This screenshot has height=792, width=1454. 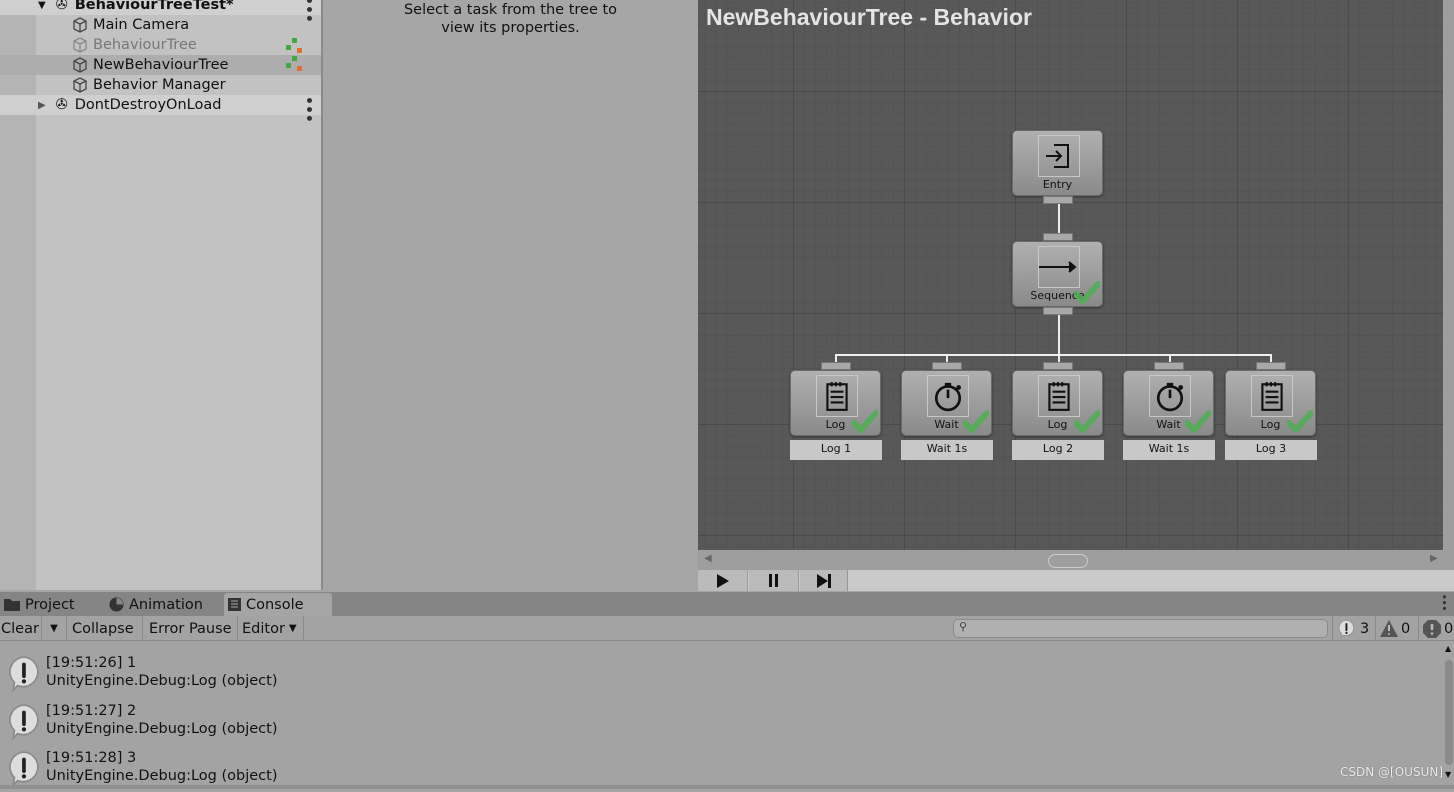 I want to click on scroll-left-icon: ◀, so click(x=708, y=558).